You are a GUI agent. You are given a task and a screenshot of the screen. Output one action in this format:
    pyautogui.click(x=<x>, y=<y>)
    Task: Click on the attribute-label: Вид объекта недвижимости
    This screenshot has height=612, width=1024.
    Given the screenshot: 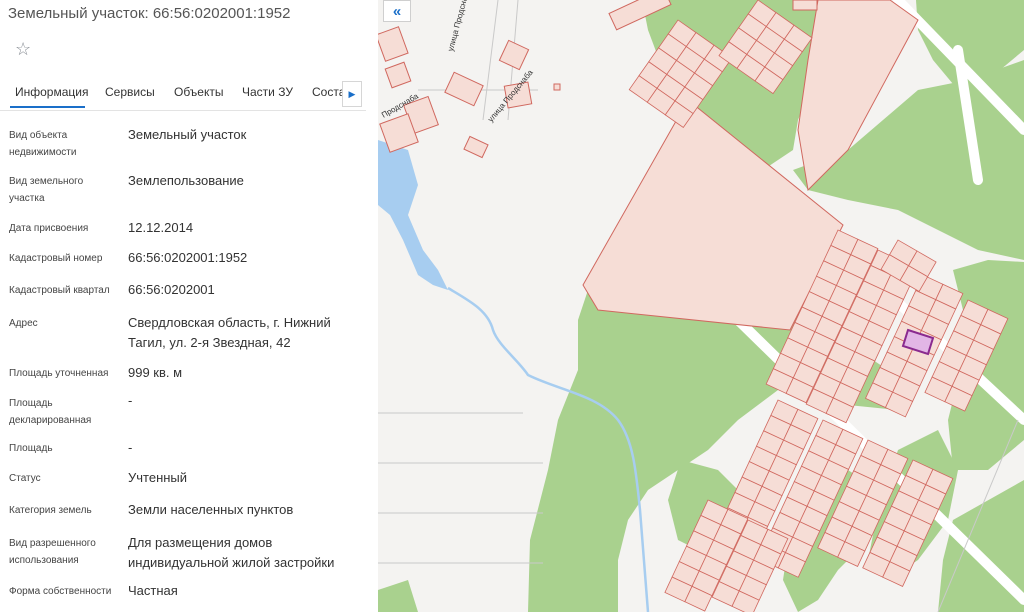 What is the action you would take?
    pyautogui.click(x=43, y=144)
    